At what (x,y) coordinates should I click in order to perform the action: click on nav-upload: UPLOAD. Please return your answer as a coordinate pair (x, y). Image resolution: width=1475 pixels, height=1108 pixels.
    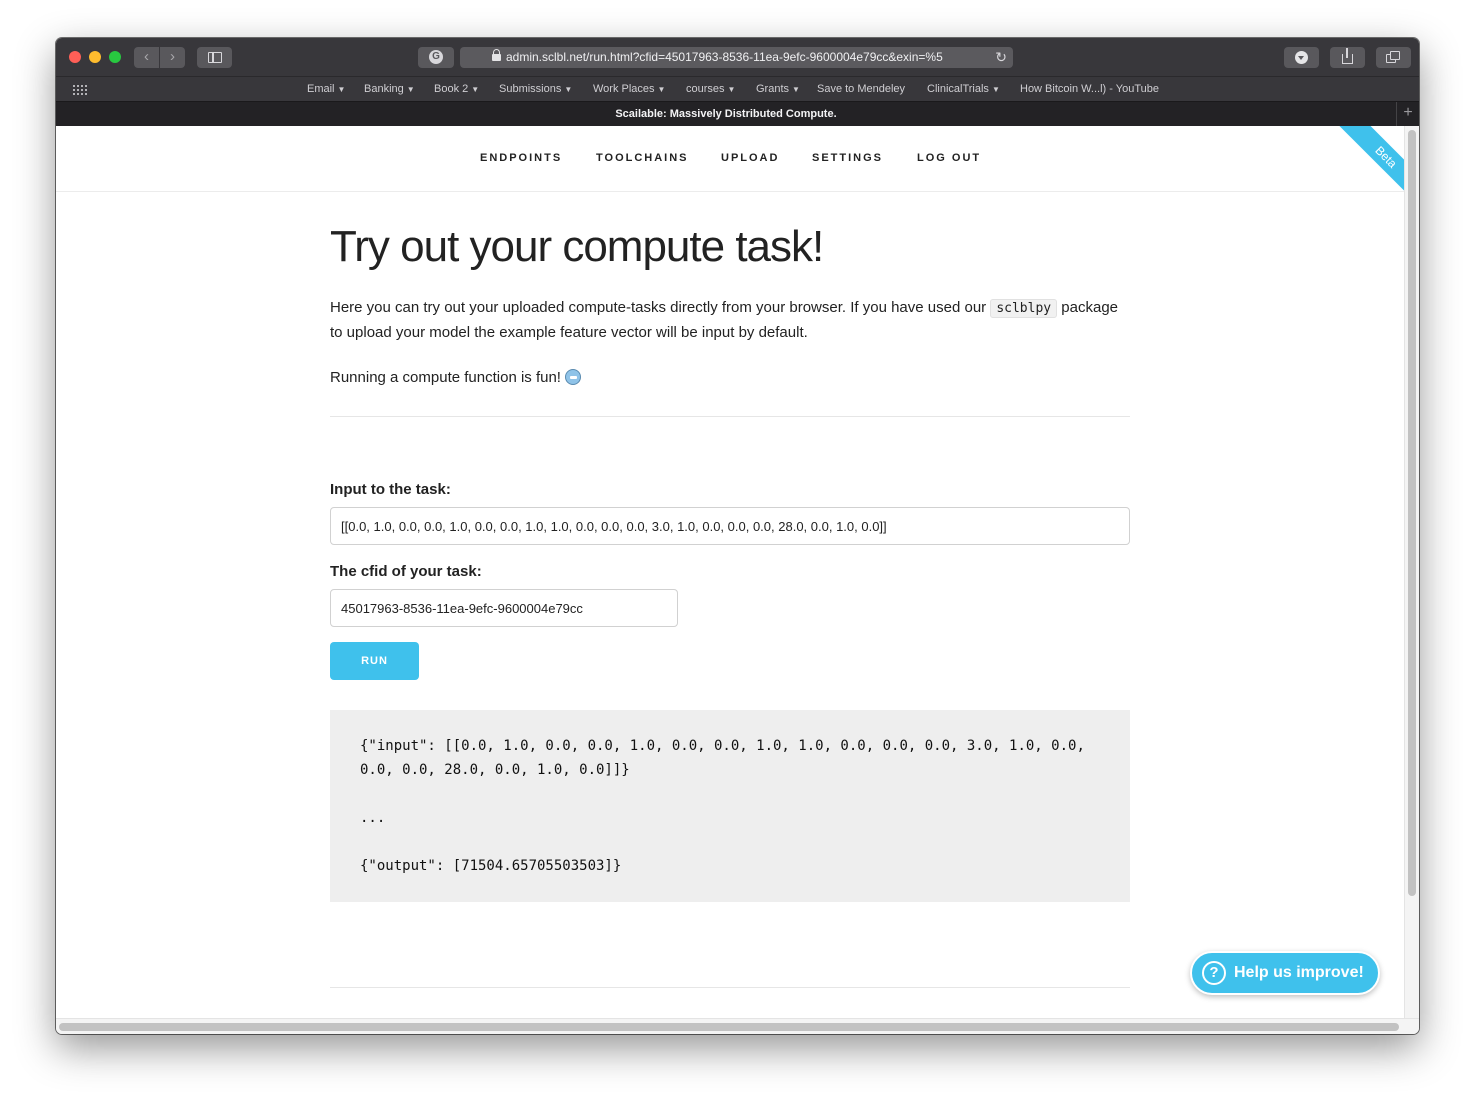
    Looking at the image, I should click on (750, 158).